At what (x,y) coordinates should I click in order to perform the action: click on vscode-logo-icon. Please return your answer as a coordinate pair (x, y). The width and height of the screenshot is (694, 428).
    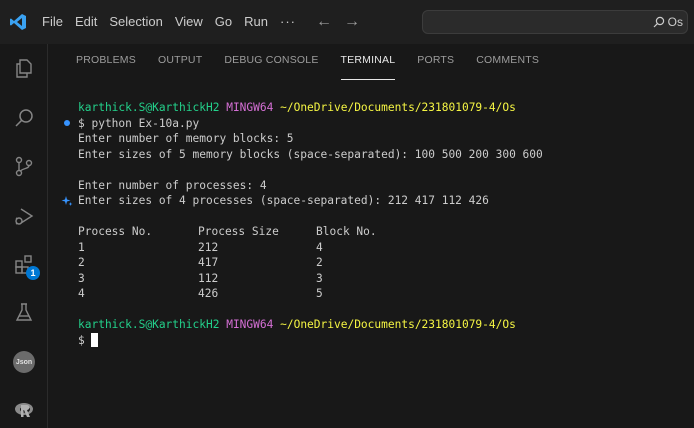
    Looking at the image, I should click on (18, 22).